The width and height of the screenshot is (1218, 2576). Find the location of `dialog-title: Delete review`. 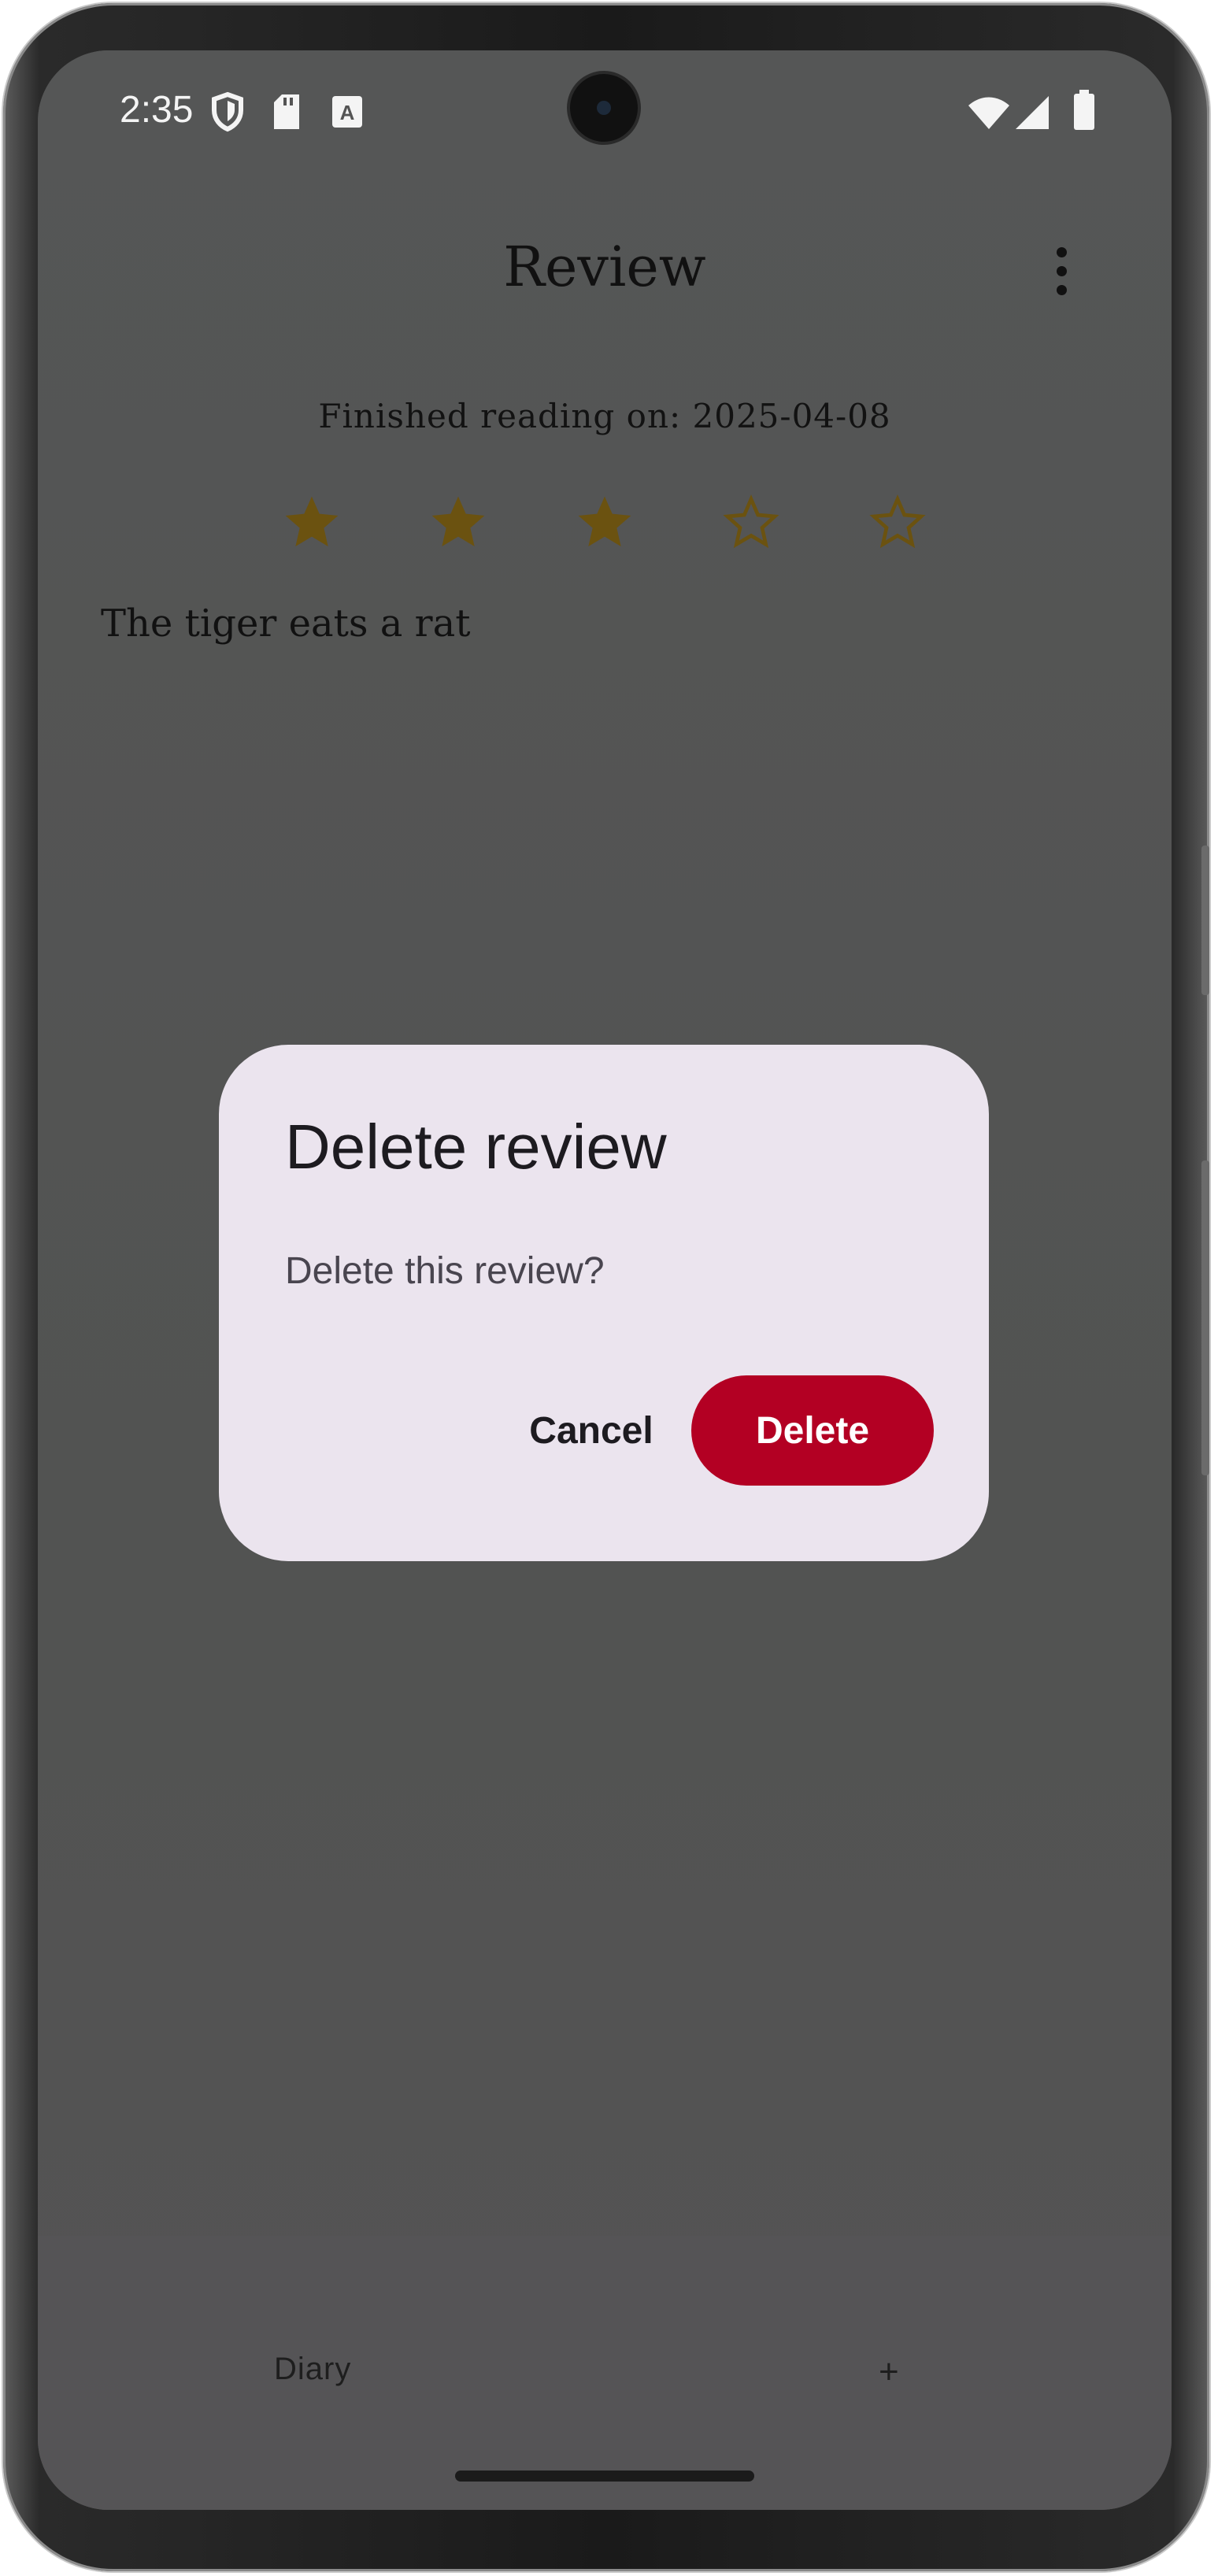

dialog-title: Delete review is located at coordinates (476, 1147).